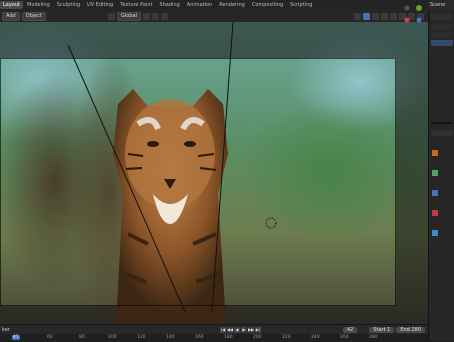 The image size is (454, 342). Describe the element at coordinates (11, 5) in the screenshot. I see `tab-layout: Layout` at that location.